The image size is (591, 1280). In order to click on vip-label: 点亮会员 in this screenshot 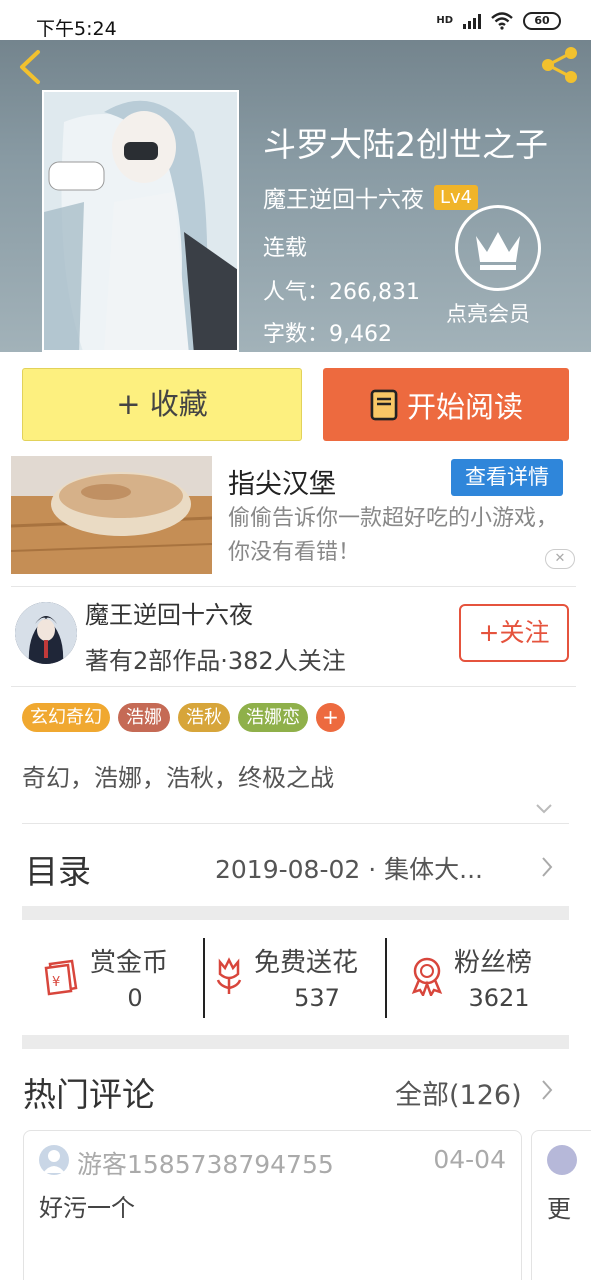, I will do `click(488, 313)`.